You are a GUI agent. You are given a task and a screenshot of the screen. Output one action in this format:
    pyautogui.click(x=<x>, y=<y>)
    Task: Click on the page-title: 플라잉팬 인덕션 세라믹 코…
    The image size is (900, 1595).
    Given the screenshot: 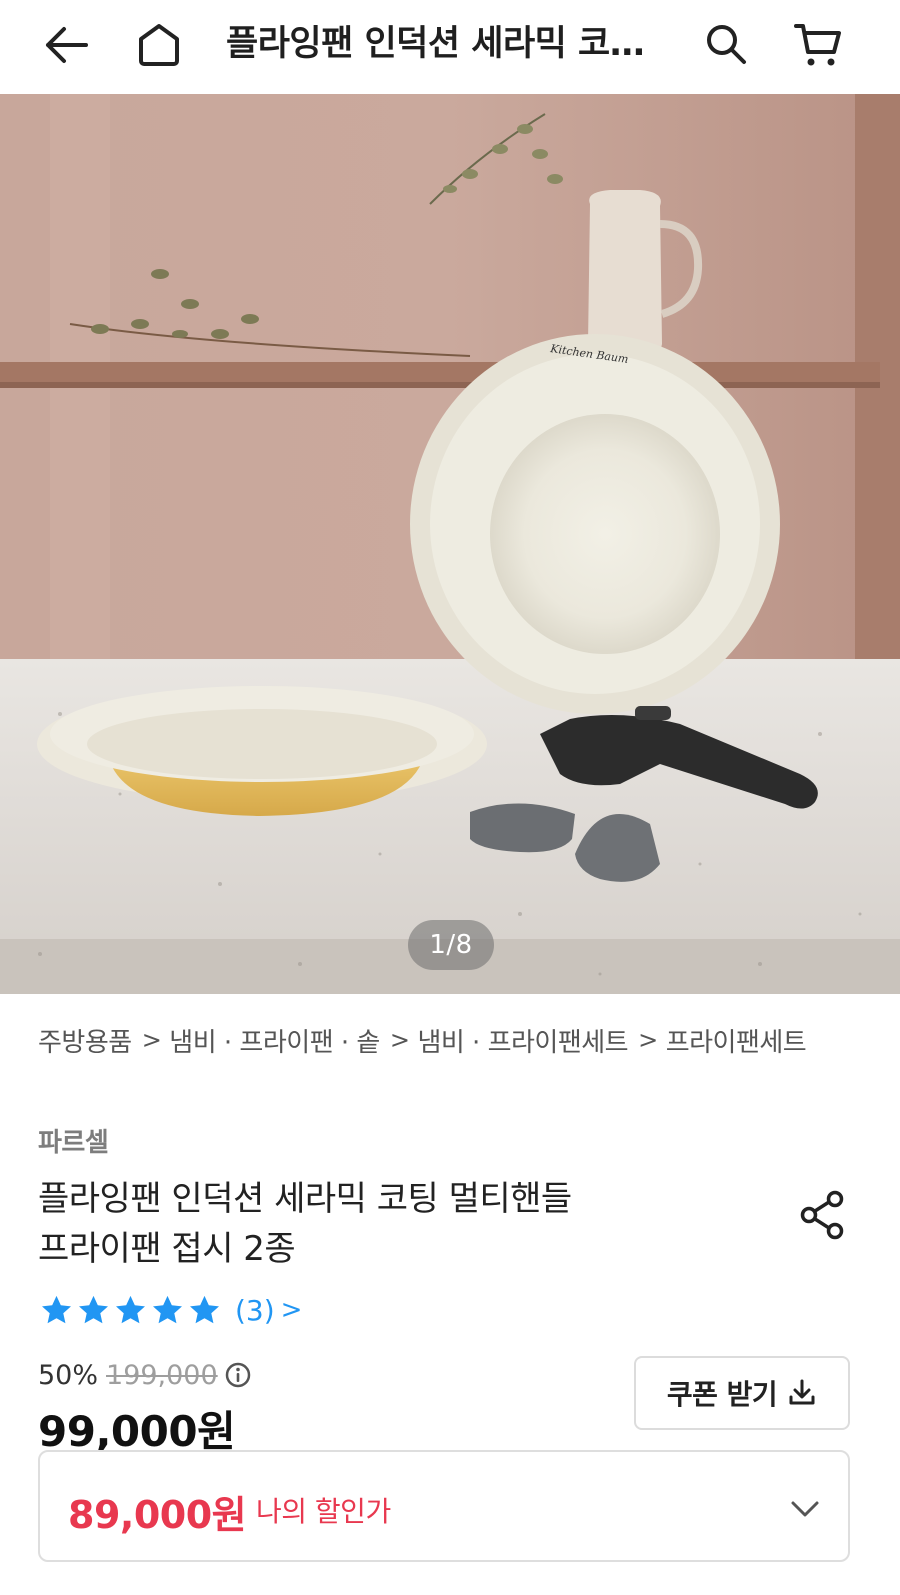 What is the action you would take?
    pyautogui.click(x=435, y=44)
    